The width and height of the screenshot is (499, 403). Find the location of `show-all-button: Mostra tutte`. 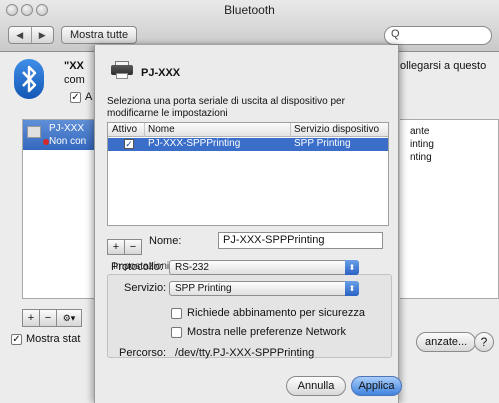

show-all-button: Mostra tutte is located at coordinates (99, 35).